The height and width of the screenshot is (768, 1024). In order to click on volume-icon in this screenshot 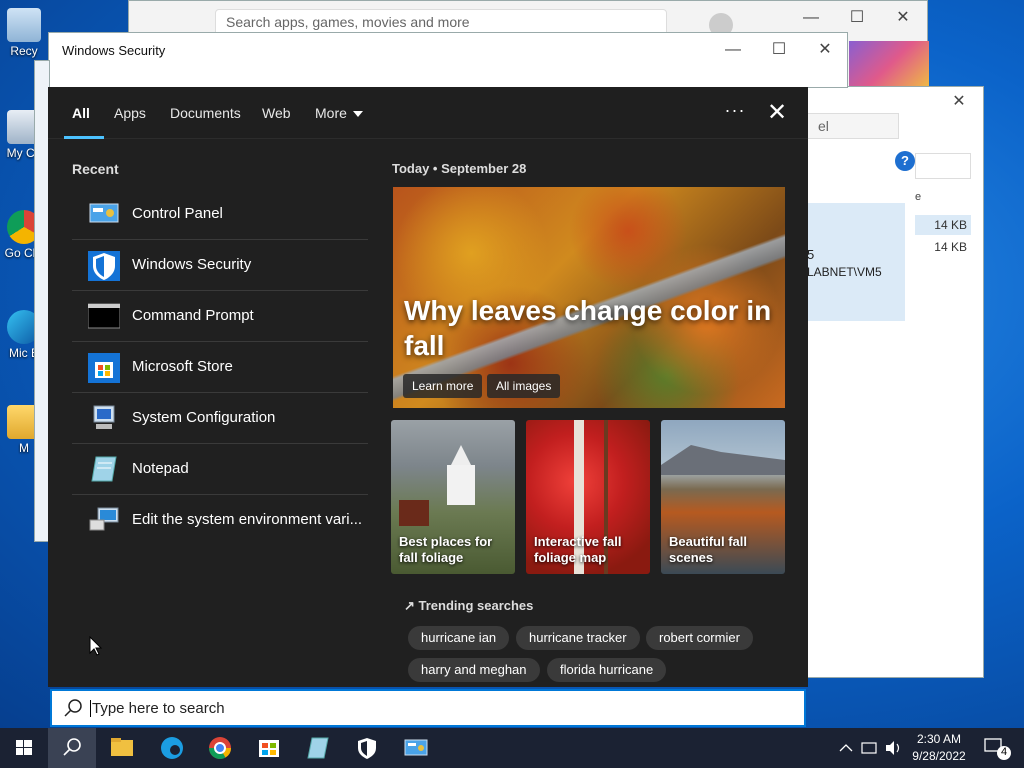, I will do `click(890, 748)`.